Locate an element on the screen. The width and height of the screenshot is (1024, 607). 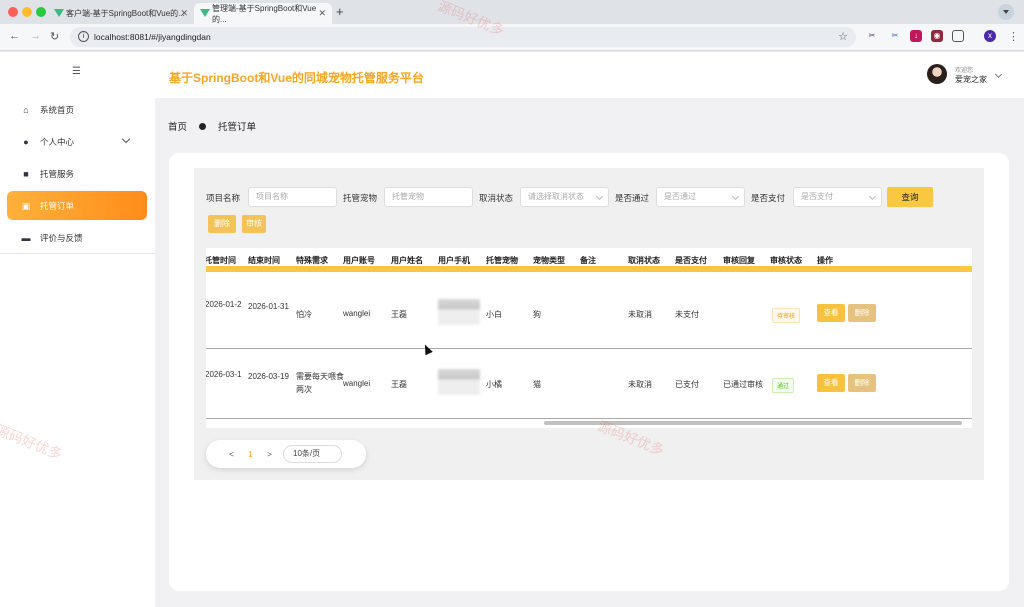
batch-delete-button: 删除 is located at coordinates (222, 224).